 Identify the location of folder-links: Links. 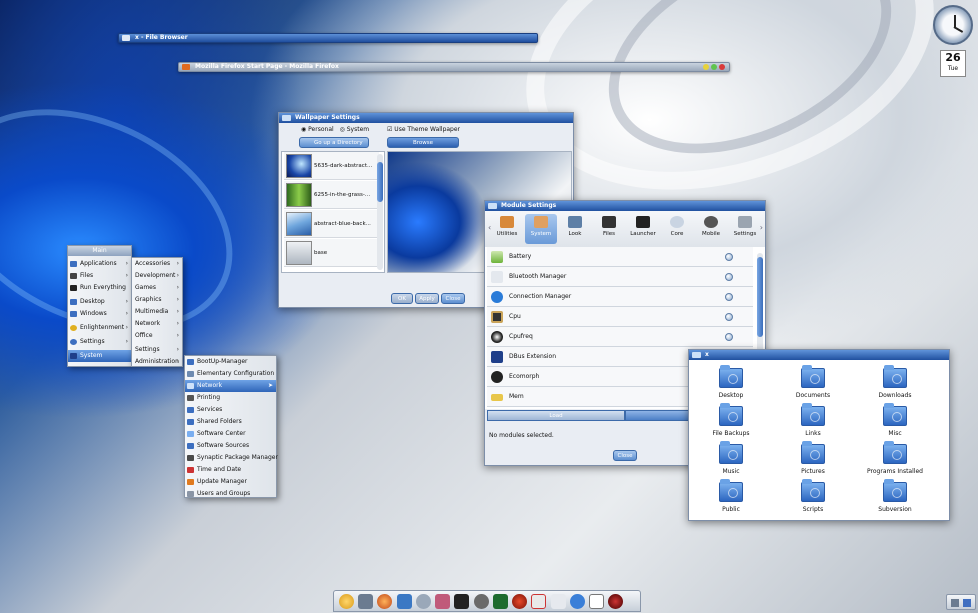
(813, 420).